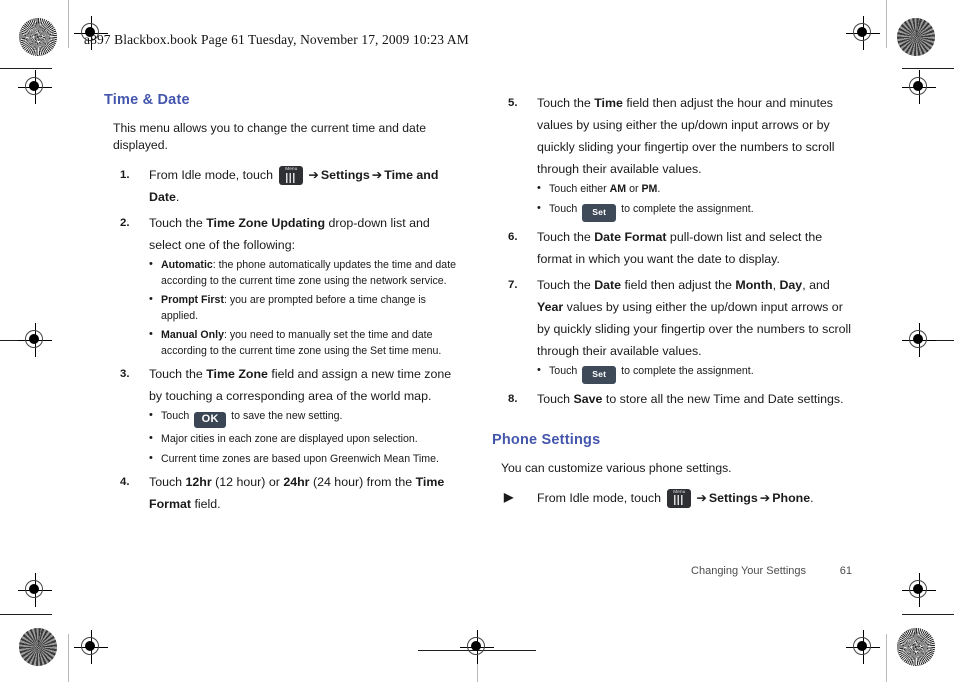 The width and height of the screenshot is (954, 682). Describe the element at coordinates (26, 614) in the screenshot. I see `trim-rule-bottom-left-horizontal` at that location.